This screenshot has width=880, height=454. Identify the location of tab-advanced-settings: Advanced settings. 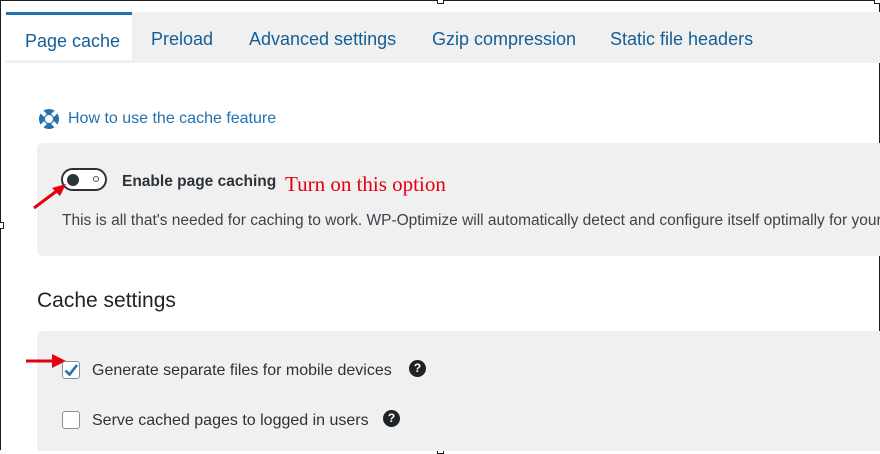
(322, 37).